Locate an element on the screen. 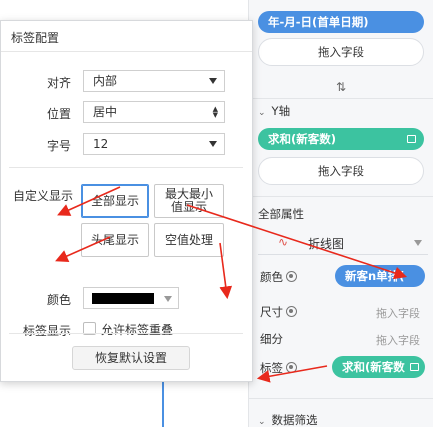 This screenshot has width=433, height=427. head-tail-button: 头尾显示 is located at coordinates (115, 240).